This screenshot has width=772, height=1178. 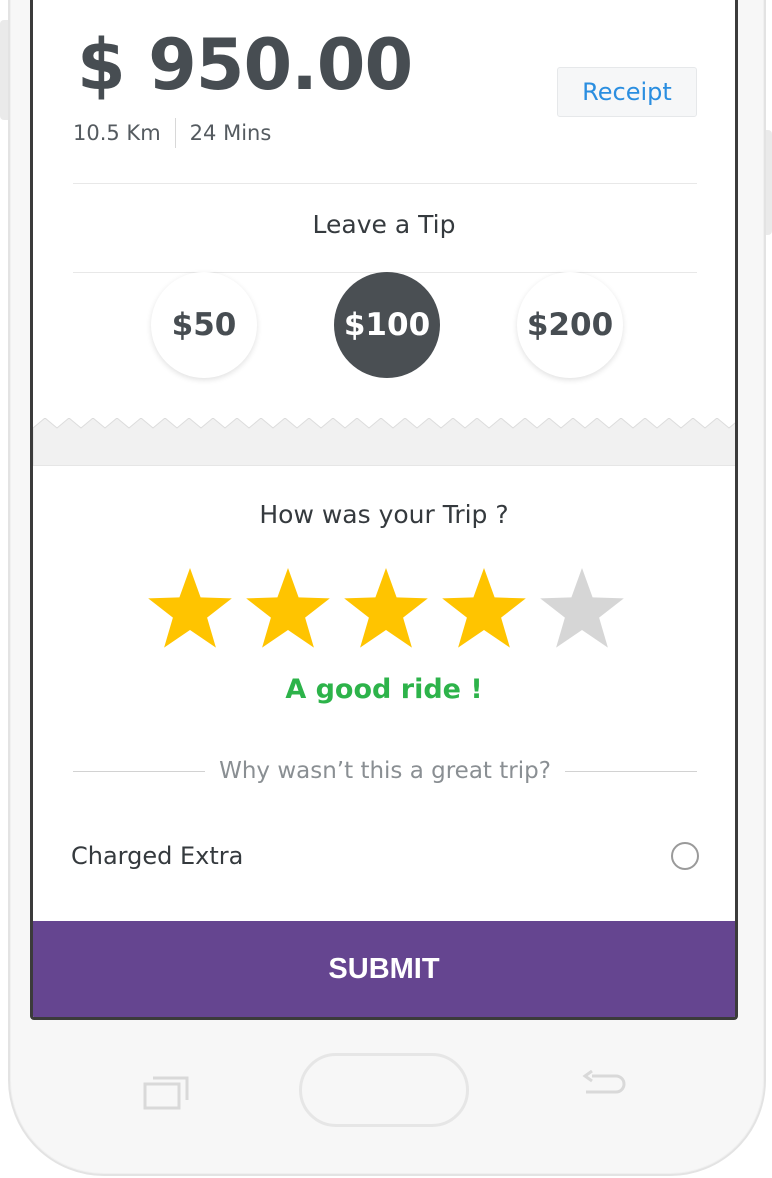 I want to click on tip-option-50: $50, so click(x=204, y=325).